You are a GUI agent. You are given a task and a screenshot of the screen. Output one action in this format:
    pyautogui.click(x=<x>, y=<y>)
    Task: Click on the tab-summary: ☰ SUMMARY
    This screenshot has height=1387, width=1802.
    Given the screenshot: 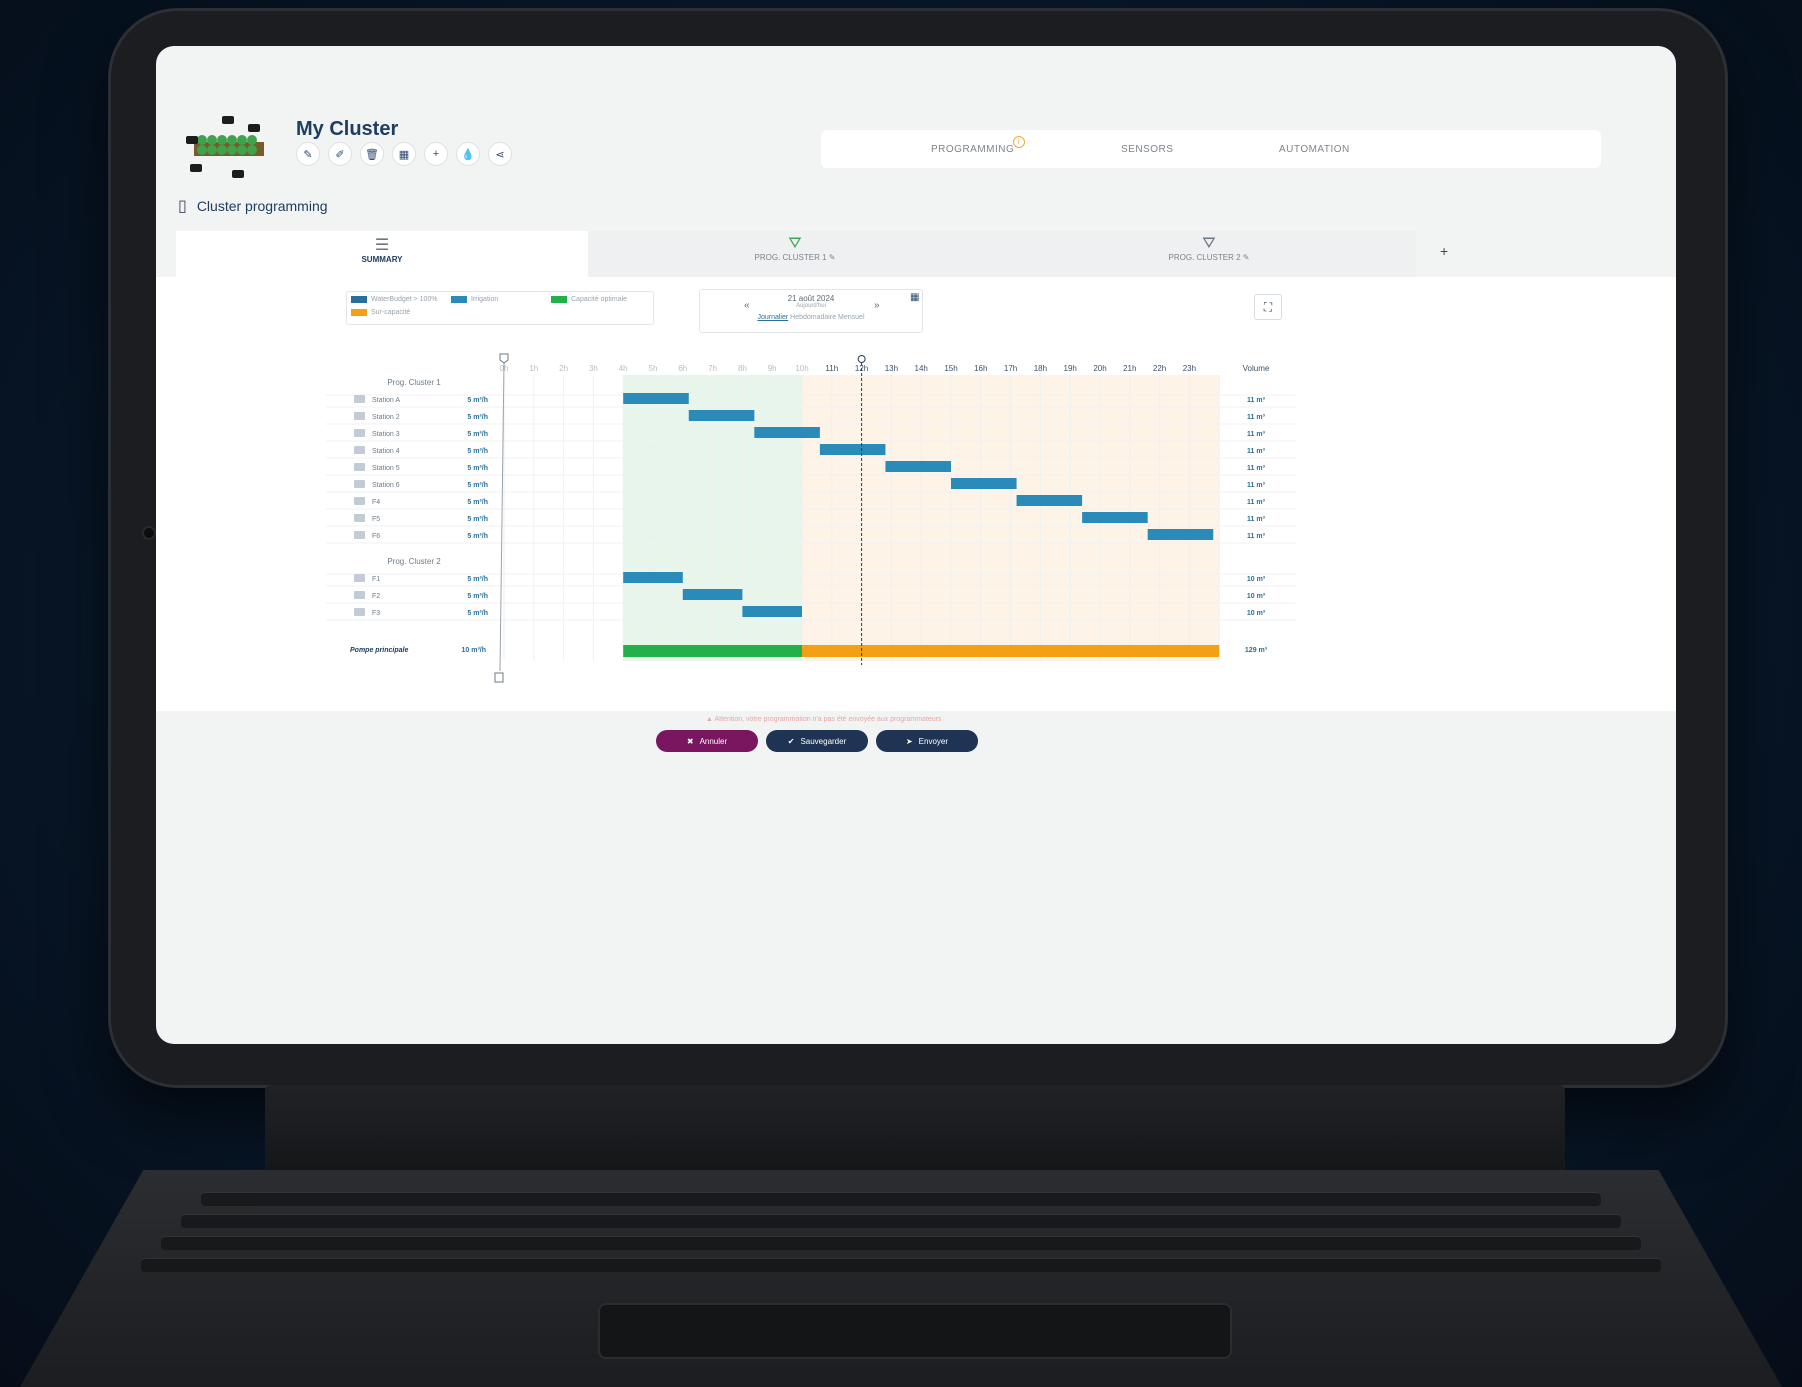 What is the action you would take?
    pyautogui.click(x=382, y=255)
    